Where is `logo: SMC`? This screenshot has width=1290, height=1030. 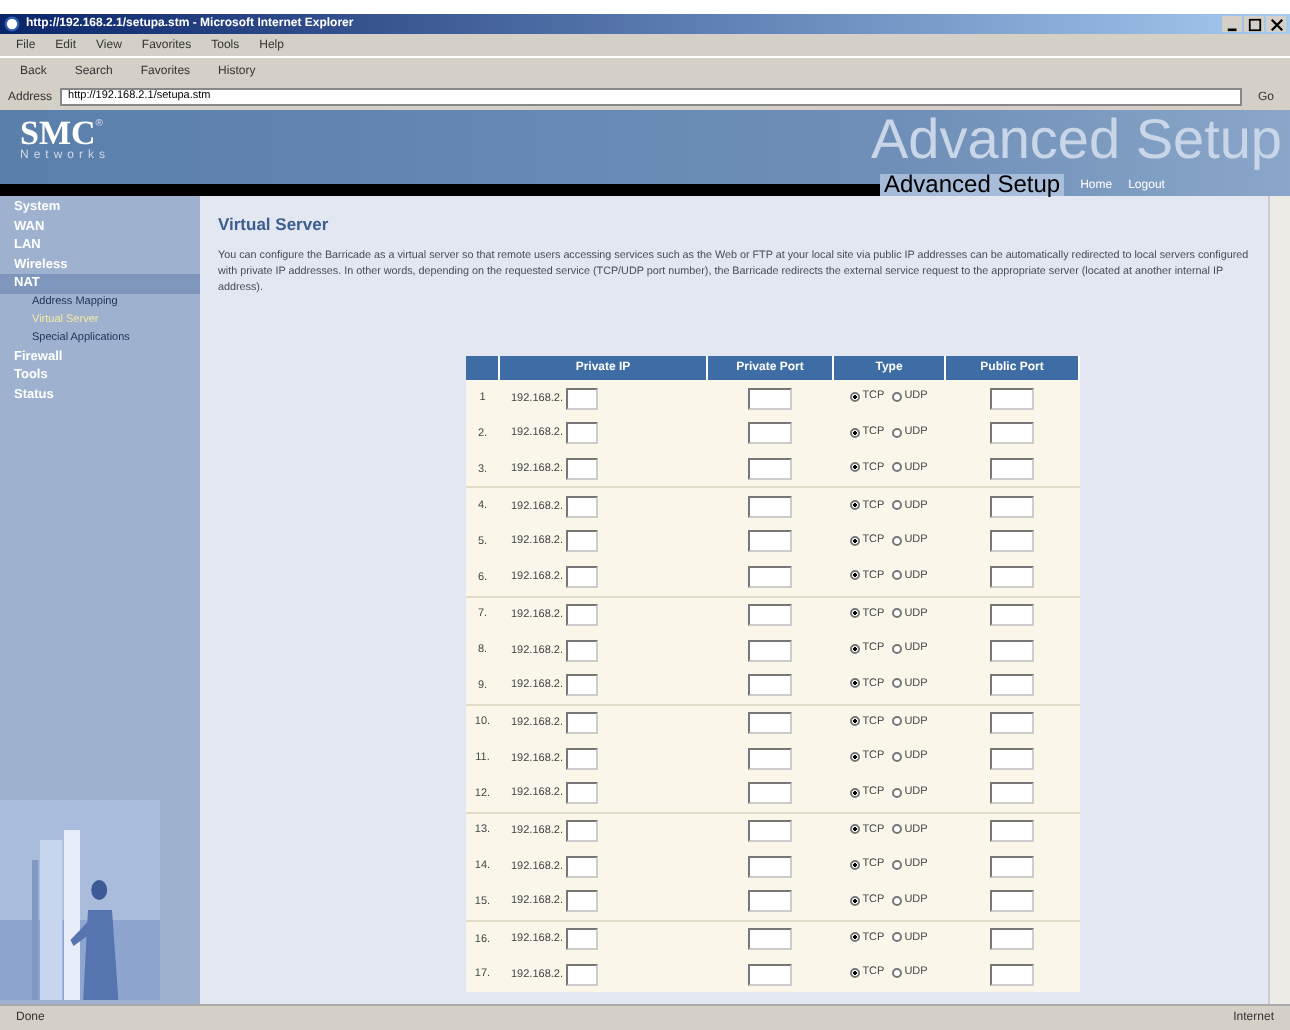
logo: SMC is located at coordinates (58, 134).